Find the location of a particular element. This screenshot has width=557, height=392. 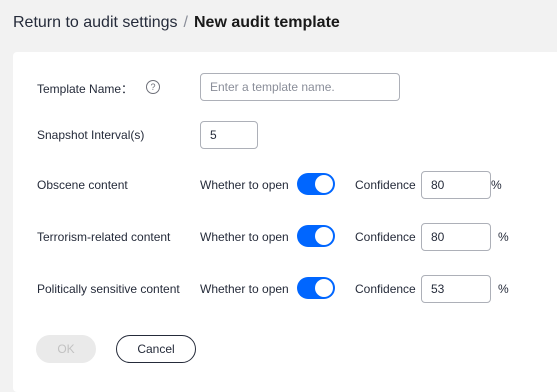

template-name-input is located at coordinates (300, 87).